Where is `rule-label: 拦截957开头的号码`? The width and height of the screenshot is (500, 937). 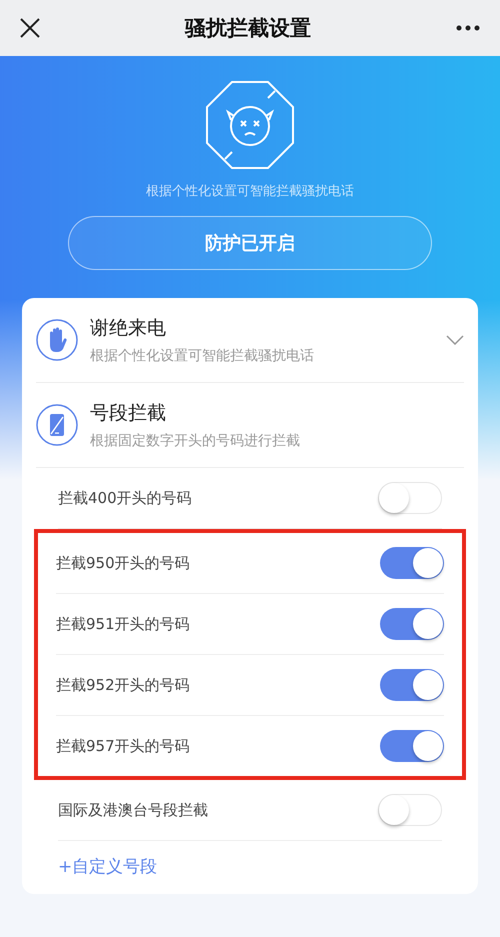
rule-label: 拦截957开头的号码 is located at coordinates (123, 746).